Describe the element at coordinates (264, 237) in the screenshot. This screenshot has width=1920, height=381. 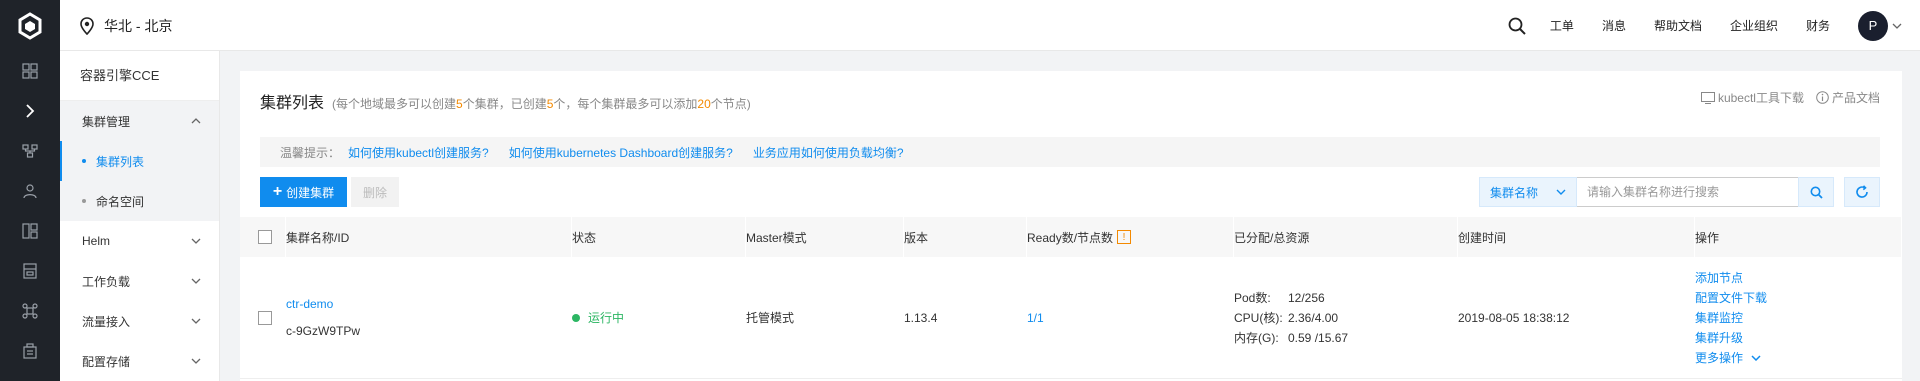
I see `select-all-checkbox` at that location.